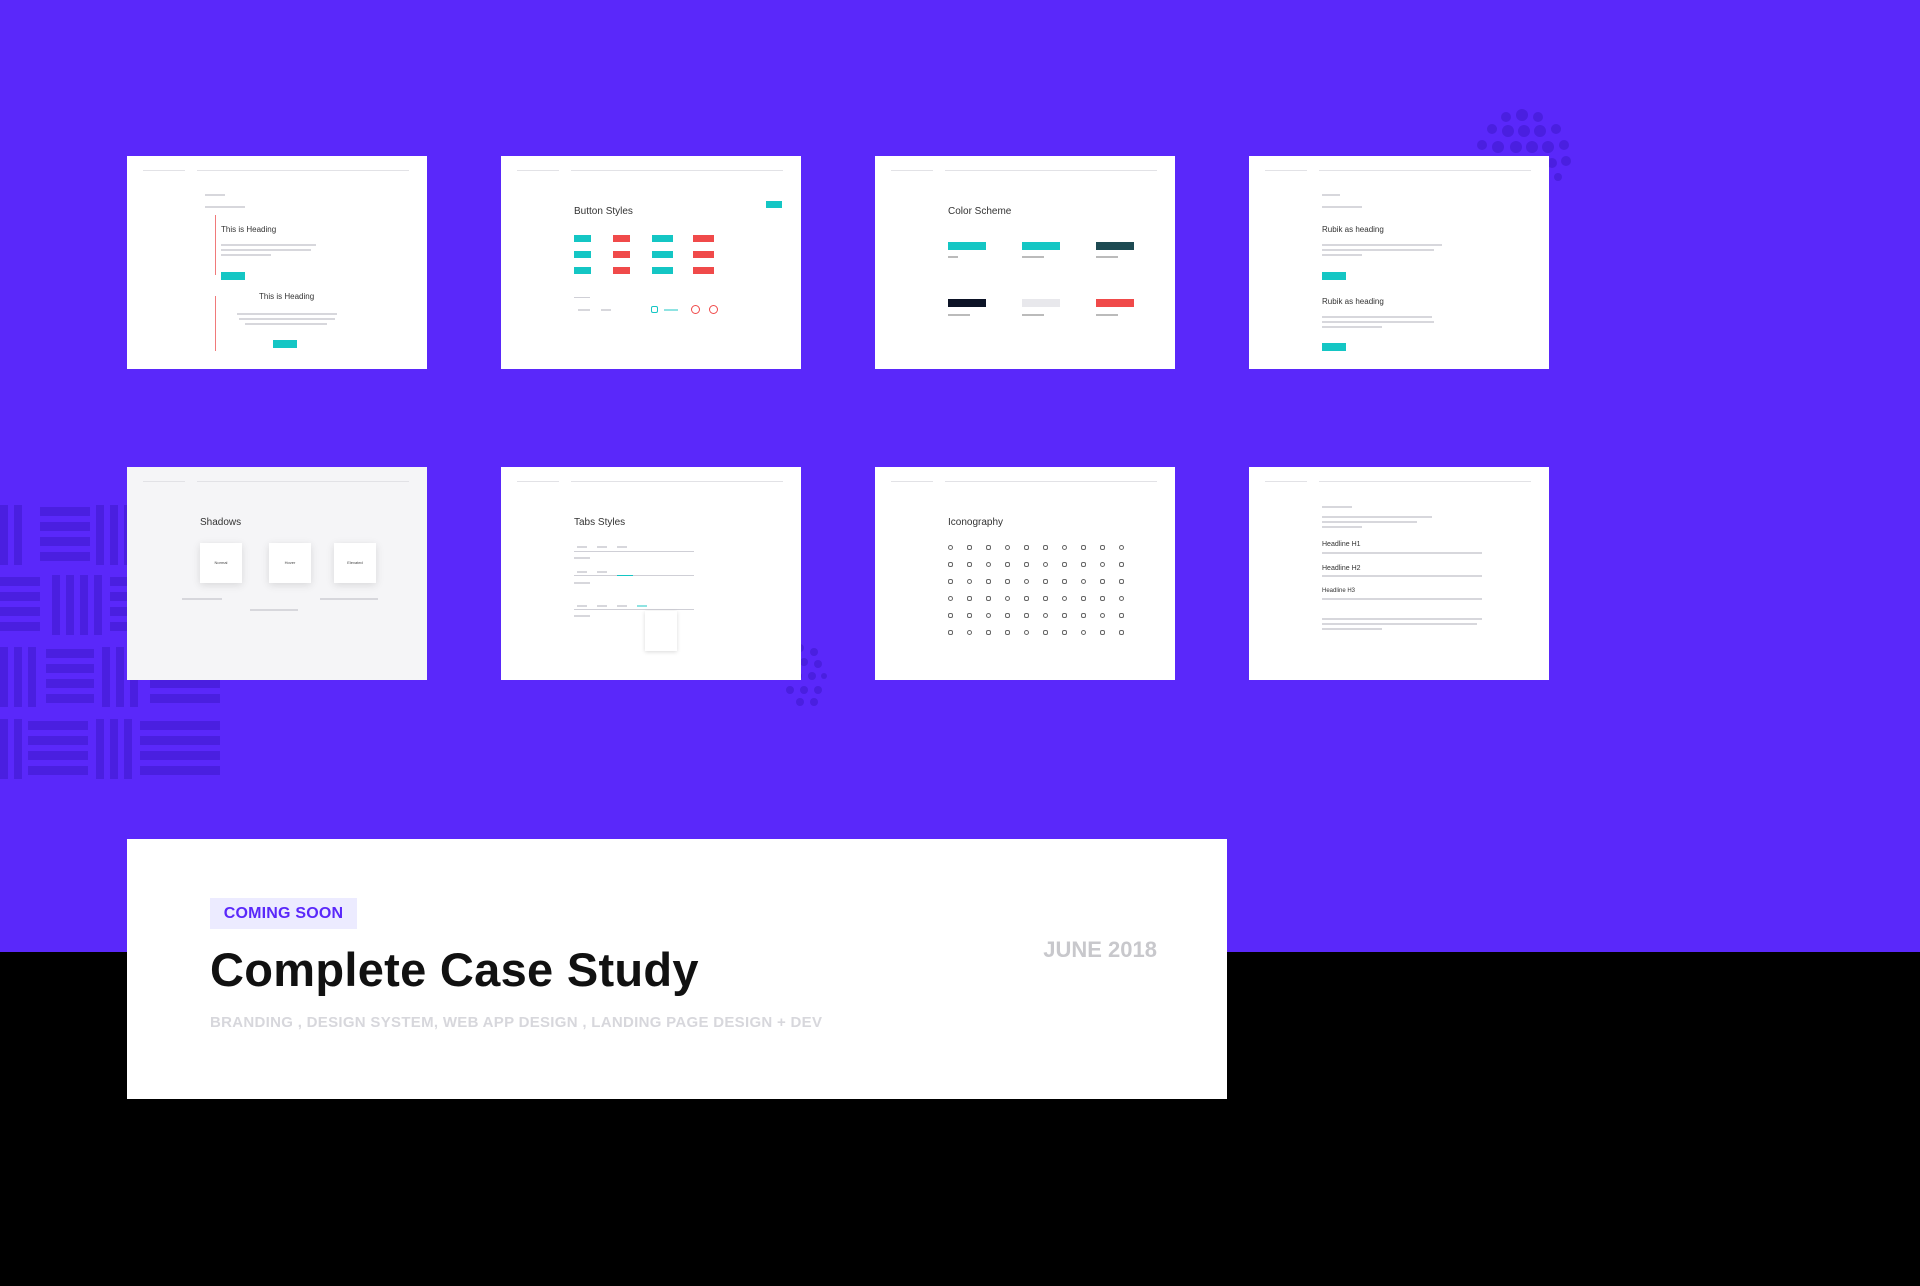  What do you see at coordinates (603, 211) in the screenshot?
I see `card-title: Button Styles` at bounding box center [603, 211].